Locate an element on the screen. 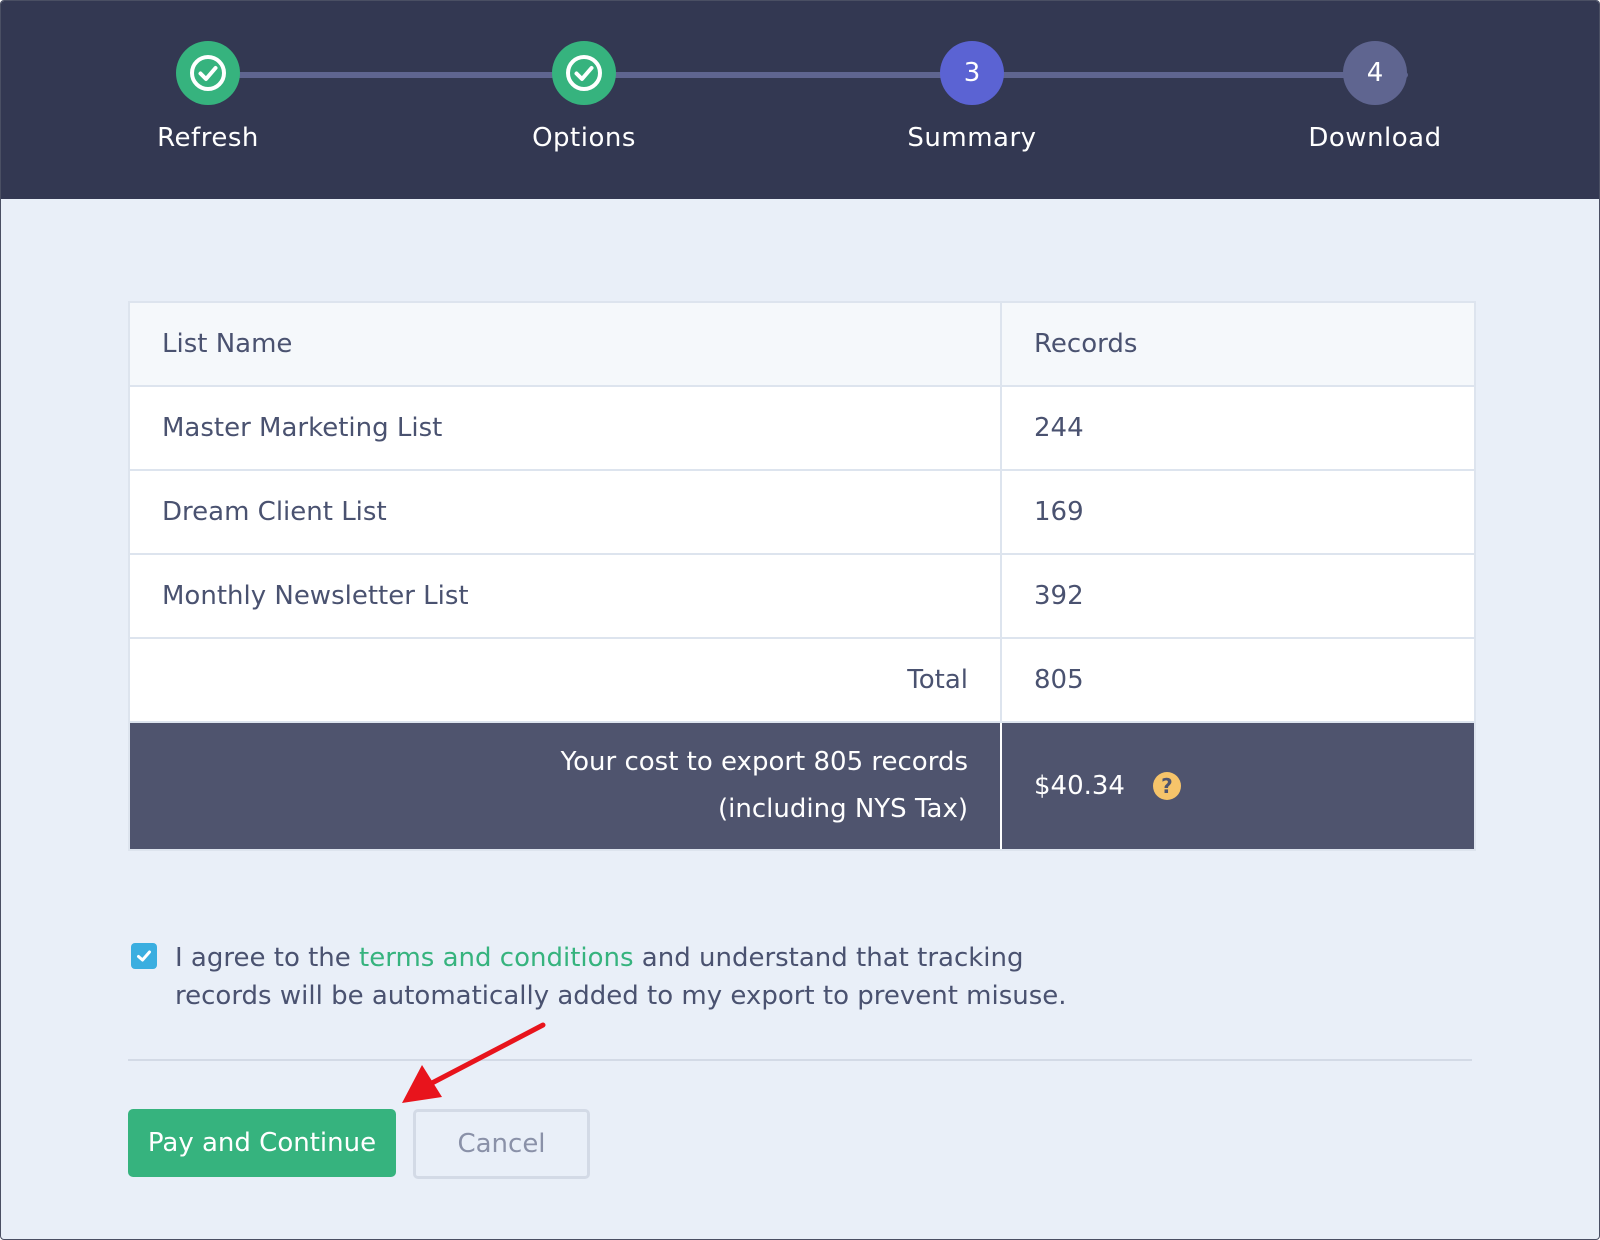 This screenshot has height=1240, width=1600. records-cell: 244 is located at coordinates (1059, 428).